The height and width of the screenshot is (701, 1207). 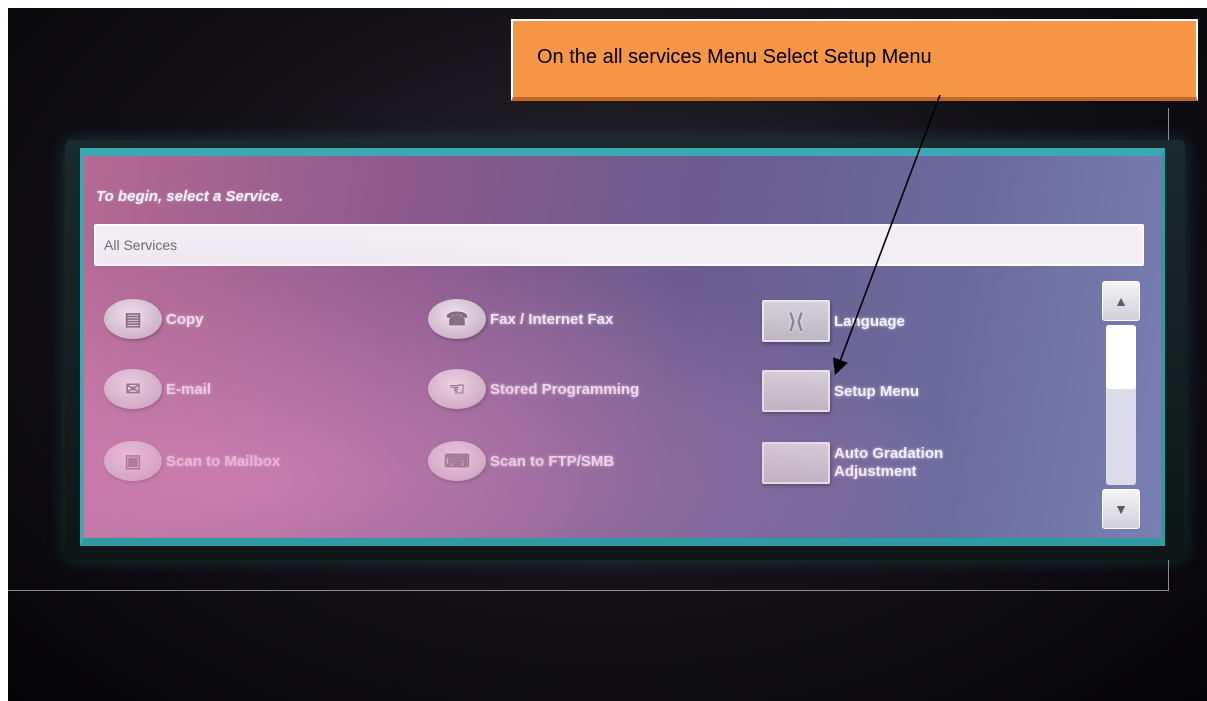 I want to click on scan-to-ftp-button: ⌨ Scan to FTP/SMB, so click(x=521, y=461).